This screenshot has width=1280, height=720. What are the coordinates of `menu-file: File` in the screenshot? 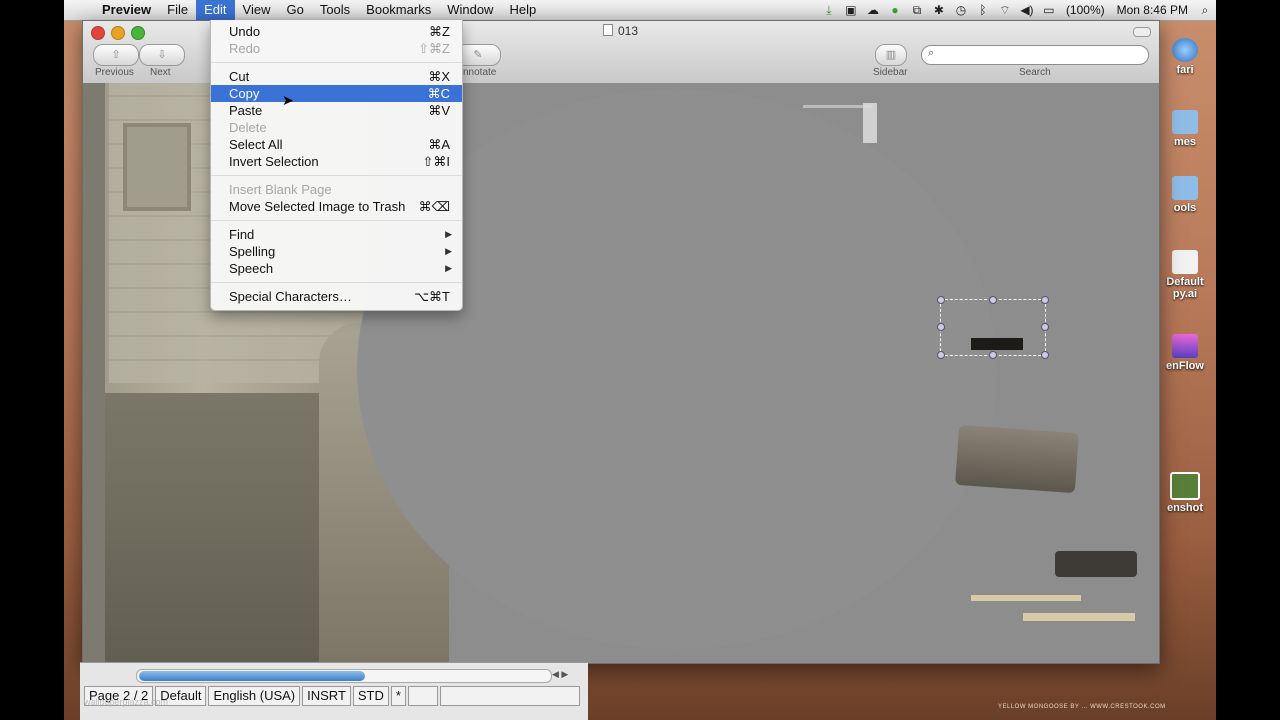 It's located at (177, 10).